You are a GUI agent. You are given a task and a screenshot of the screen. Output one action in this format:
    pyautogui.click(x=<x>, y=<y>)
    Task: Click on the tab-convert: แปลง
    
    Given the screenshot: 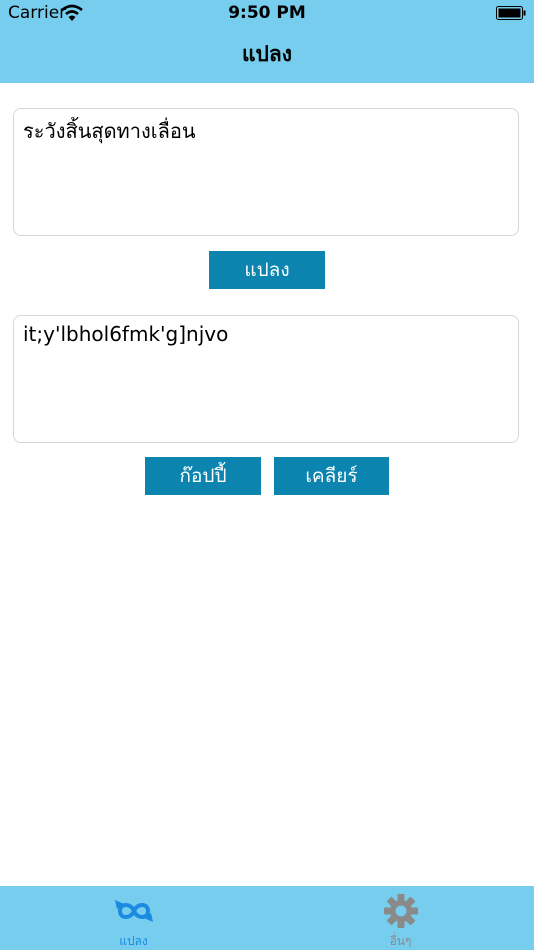 What is the action you would take?
    pyautogui.click(x=133, y=918)
    